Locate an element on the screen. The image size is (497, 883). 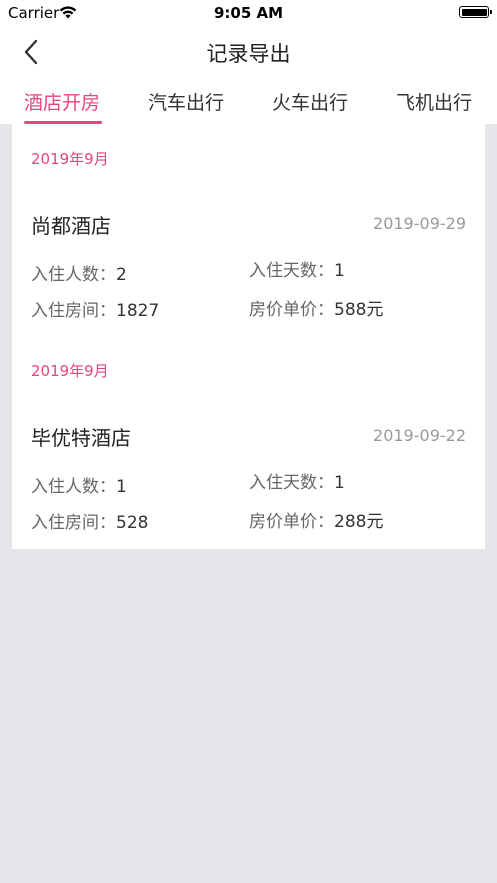
hotel-name: 尚都酒店 is located at coordinates (71, 226).